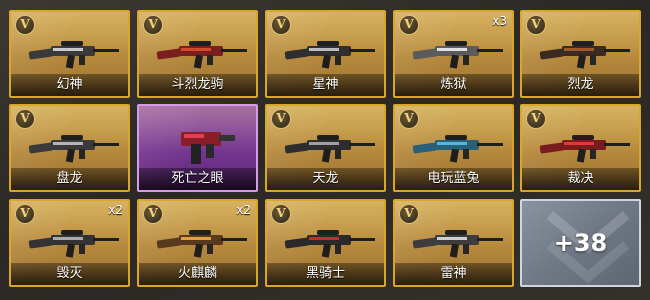 The image size is (650, 300). What do you see at coordinates (69, 85) in the screenshot?
I see `weapon-name: 幻神` at bounding box center [69, 85].